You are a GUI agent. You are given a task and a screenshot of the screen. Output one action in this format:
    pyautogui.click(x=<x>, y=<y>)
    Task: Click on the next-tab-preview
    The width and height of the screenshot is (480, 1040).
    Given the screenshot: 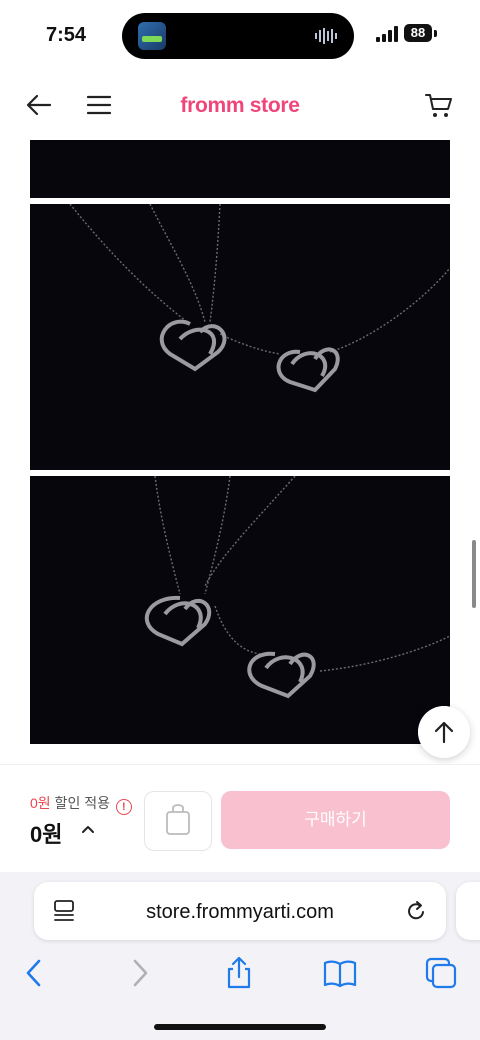 What is the action you would take?
    pyautogui.click(x=468, y=911)
    